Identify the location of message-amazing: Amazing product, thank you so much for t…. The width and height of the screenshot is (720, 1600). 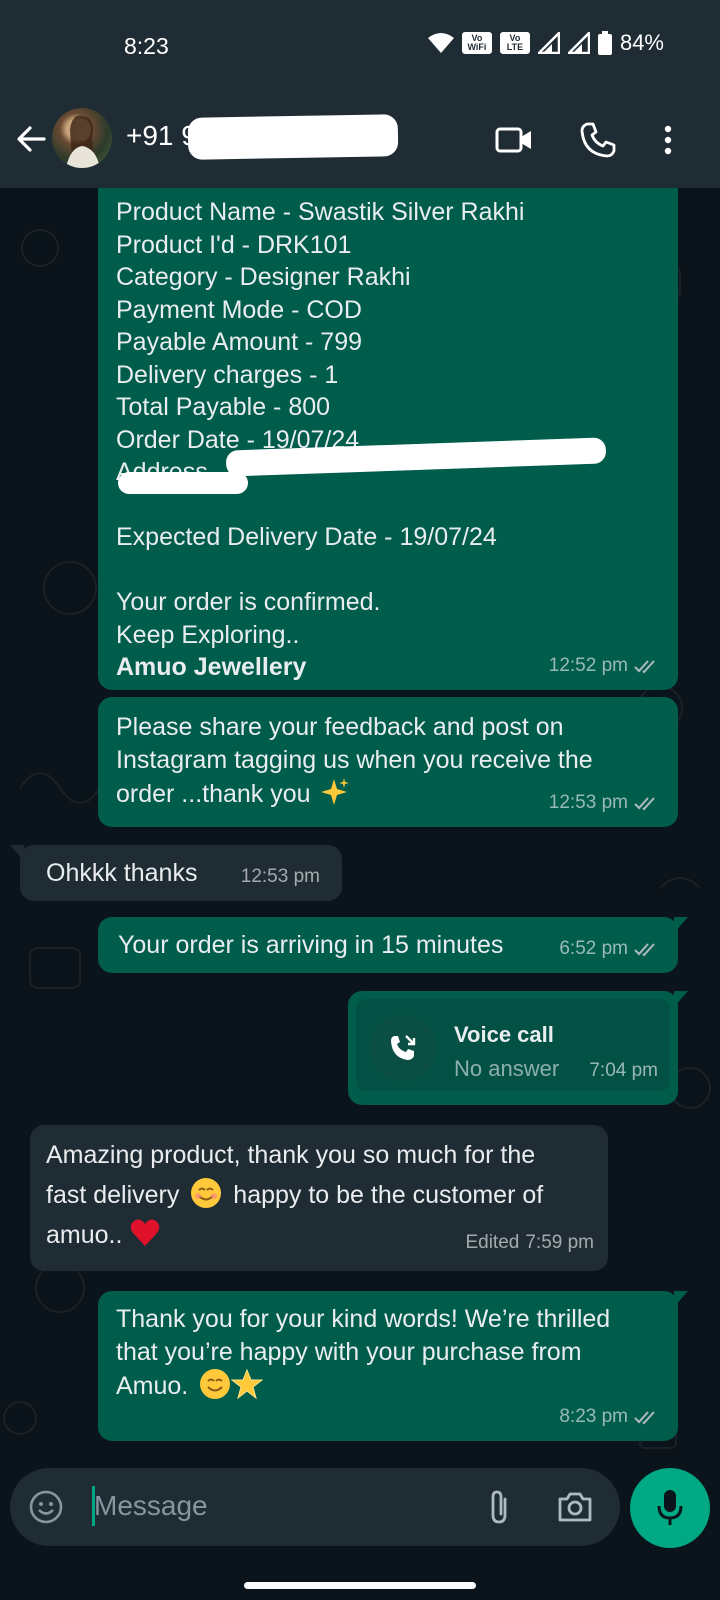
(319, 1198).